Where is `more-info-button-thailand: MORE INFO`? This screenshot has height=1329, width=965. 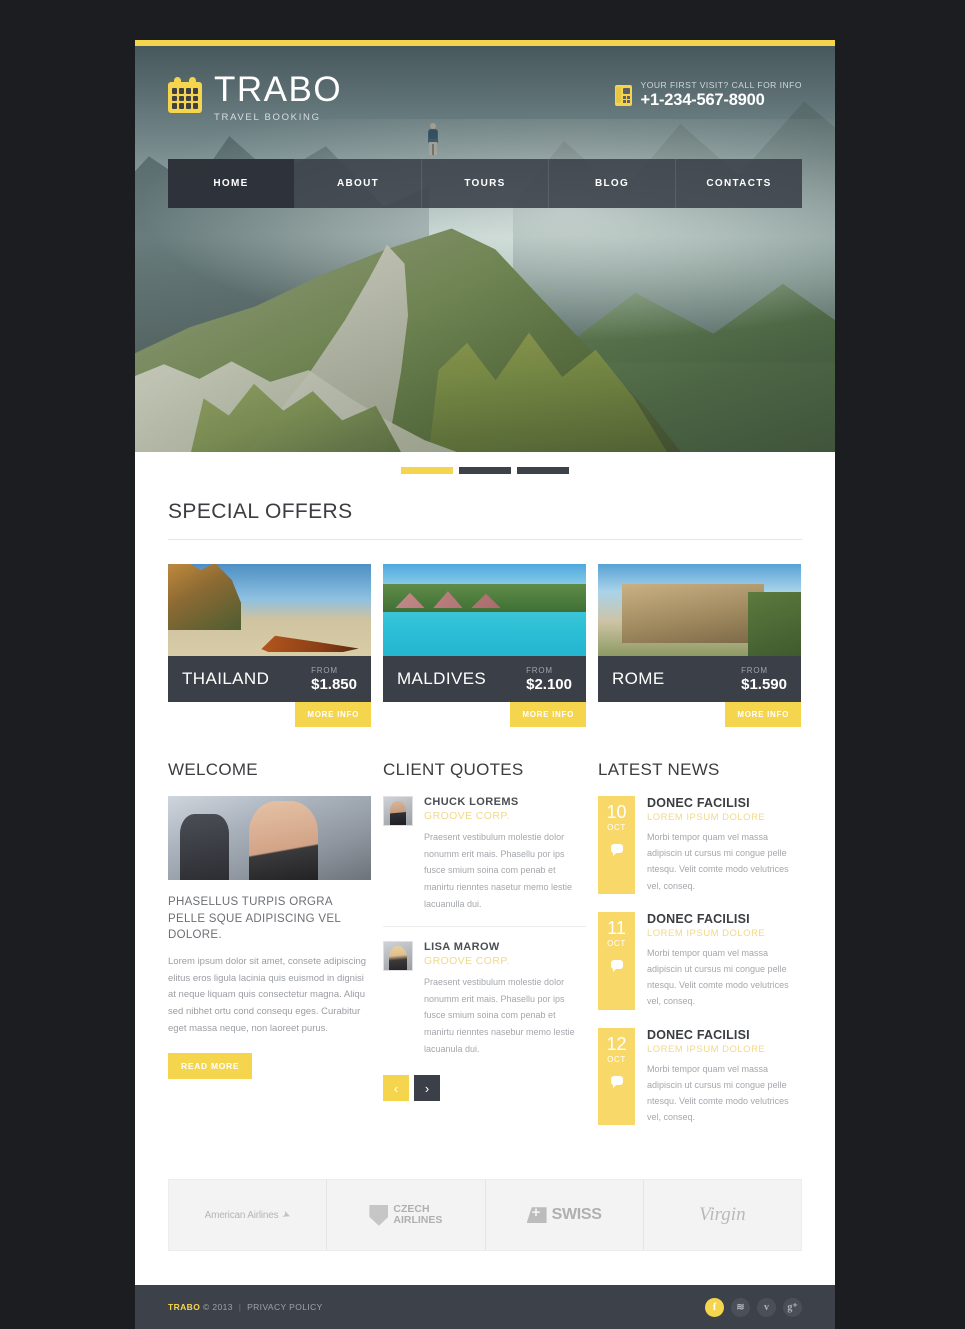
more-info-button-thailand: MORE INFO is located at coordinates (333, 714).